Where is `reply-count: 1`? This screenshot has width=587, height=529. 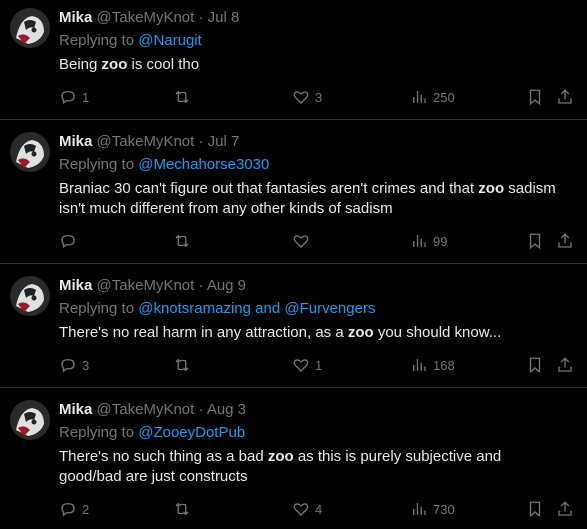 reply-count: 1 is located at coordinates (86, 97).